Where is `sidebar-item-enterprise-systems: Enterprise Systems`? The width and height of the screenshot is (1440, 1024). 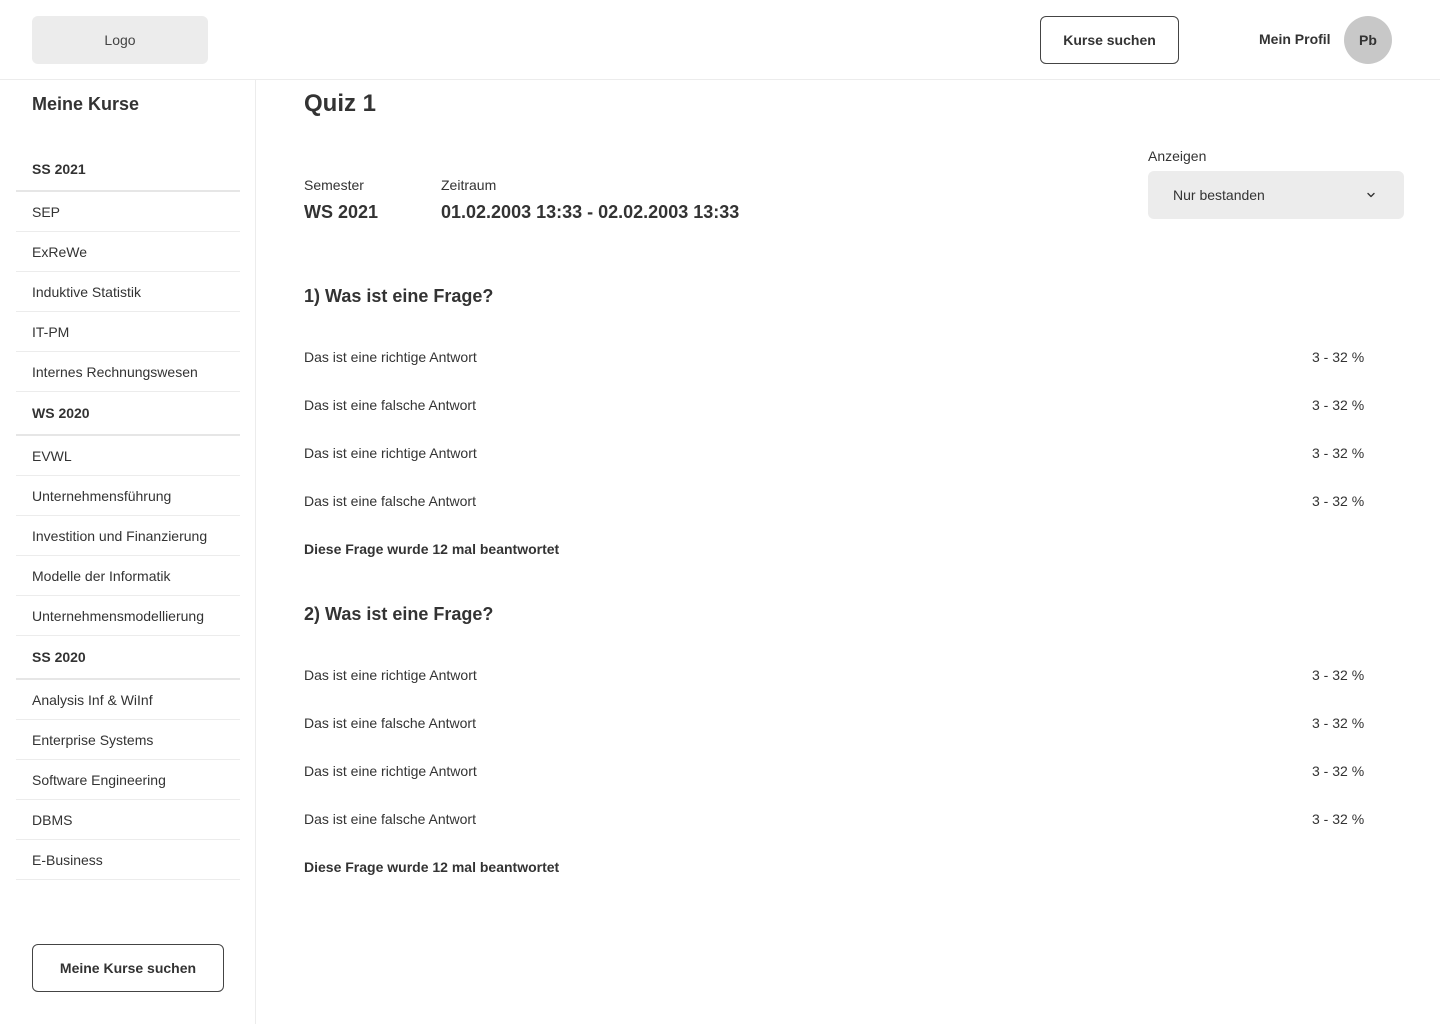 sidebar-item-enterprise-systems: Enterprise Systems is located at coordinates (128, 740).